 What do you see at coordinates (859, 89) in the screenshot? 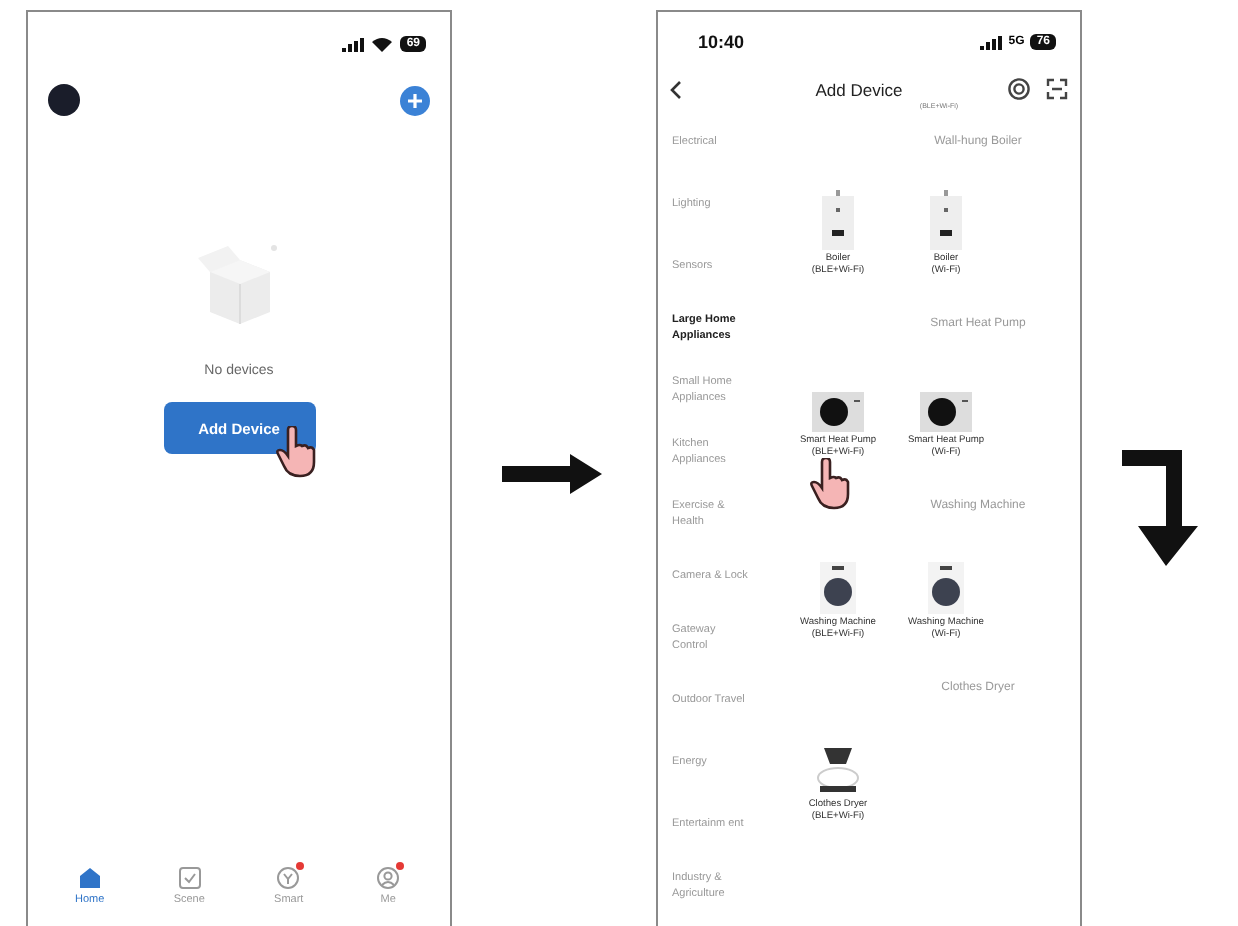
I see `screen-title: Add Device` at bounding box center [859, 89].